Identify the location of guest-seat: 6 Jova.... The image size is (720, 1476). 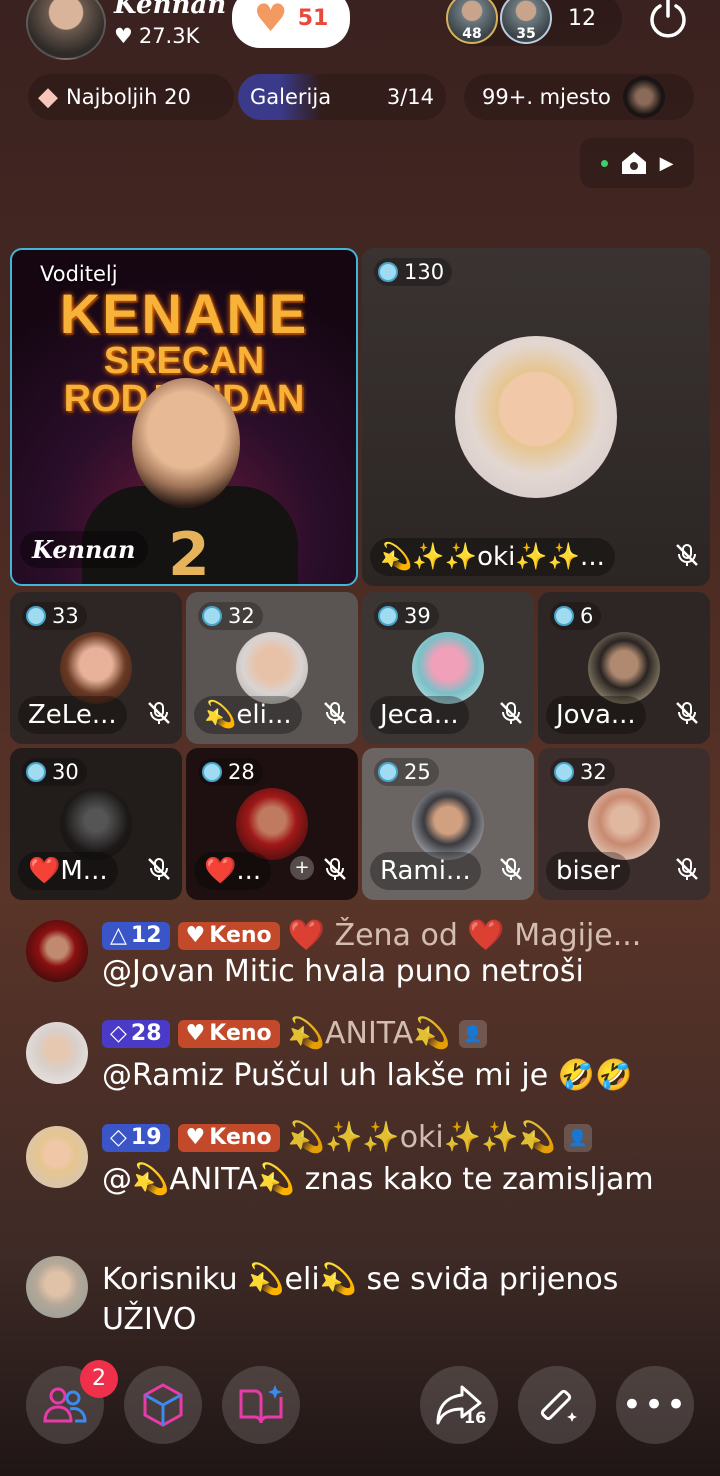
(624, 668).